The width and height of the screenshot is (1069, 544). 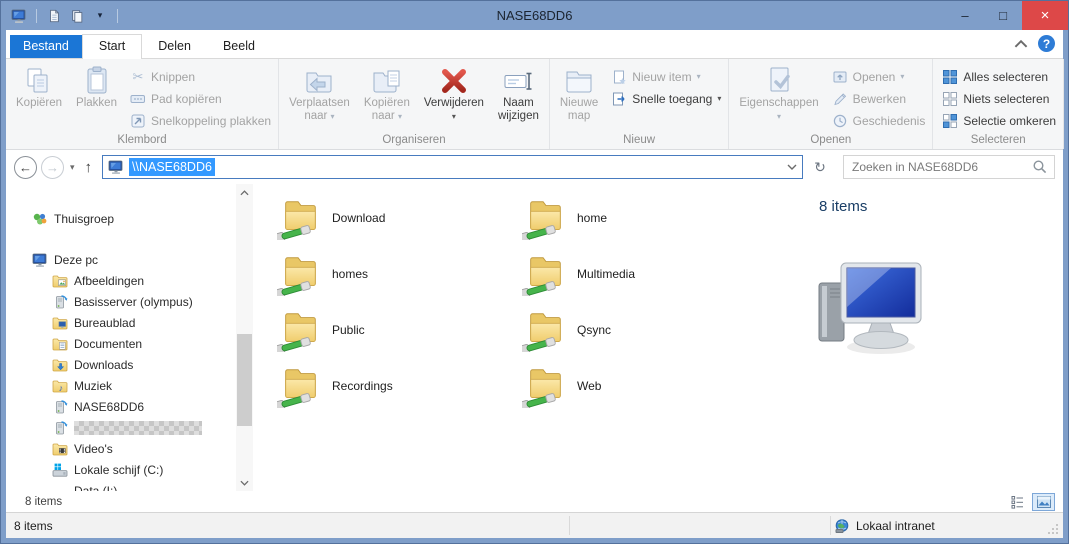 I want to click on sidebar-item: Basisserver (olympus), so click(x=121, y=301).